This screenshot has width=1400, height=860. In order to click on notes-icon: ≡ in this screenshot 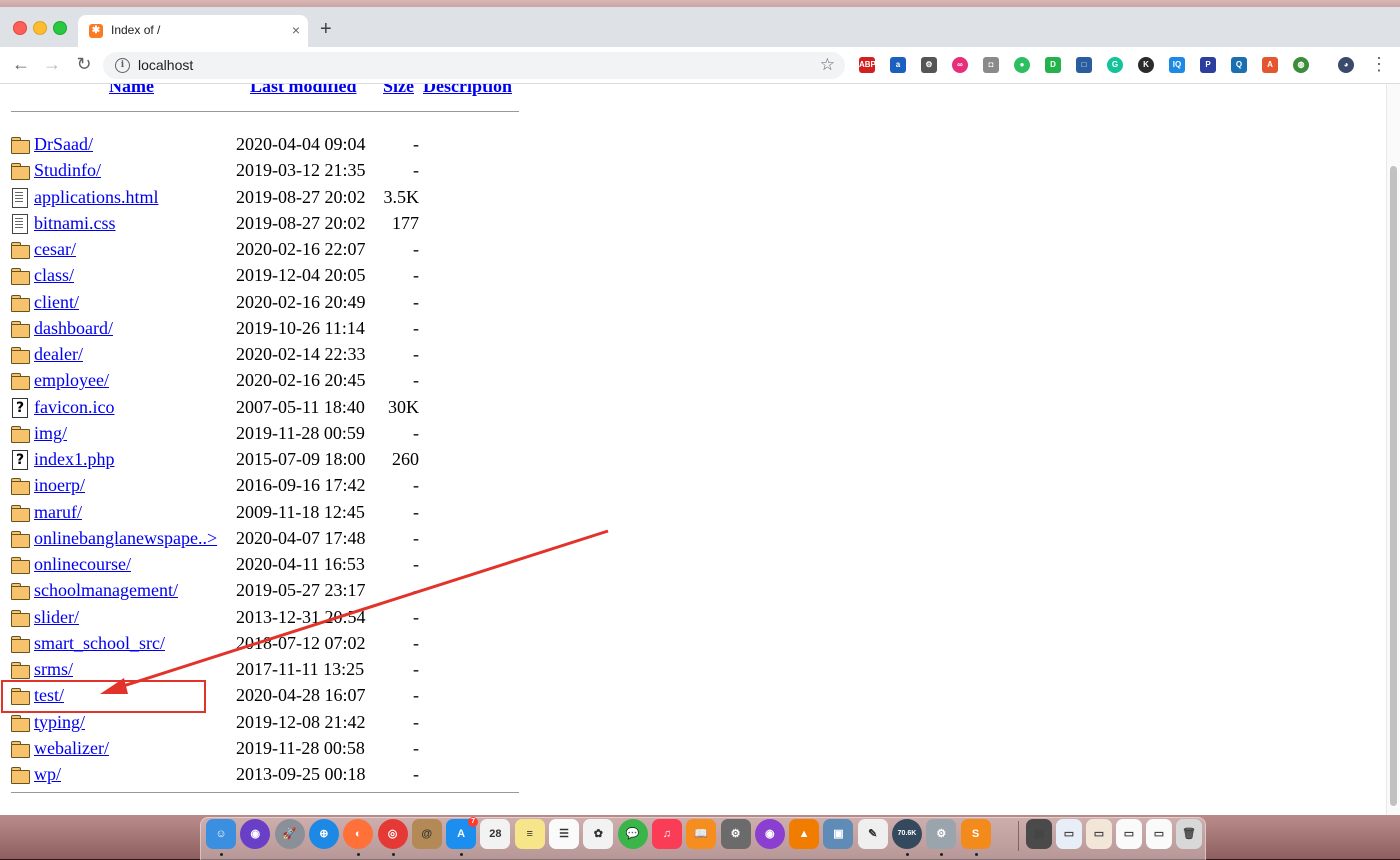, I will do `click(529, 834)`.